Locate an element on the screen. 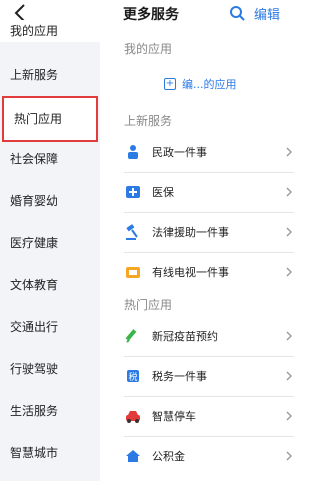 The width and height of the screenshot is (320, 481). car-icon is located at coordinates (133, 416).